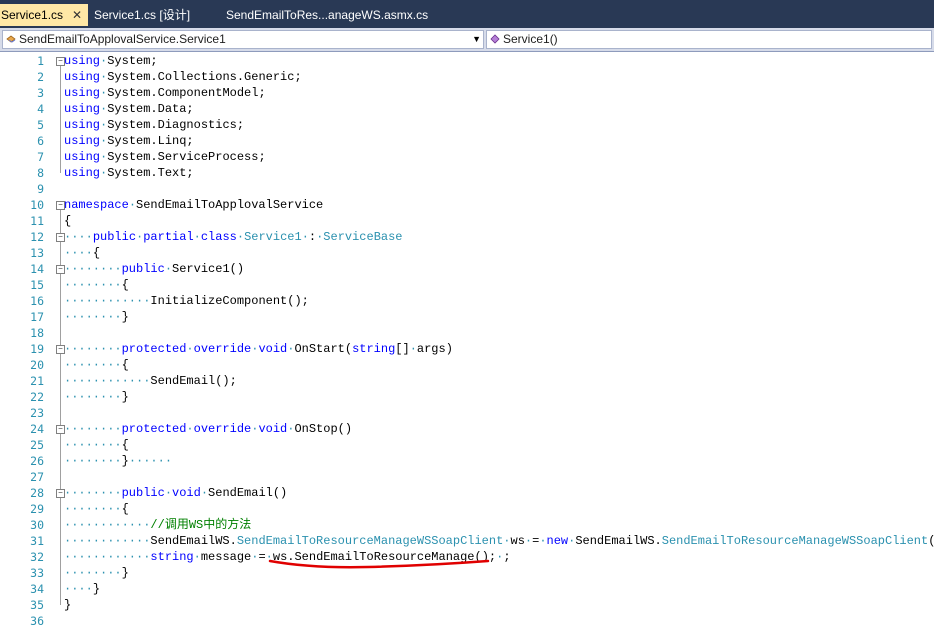  Describe the element at coordinates (467, 493) in the screenshot. I see `code-line: 28 ········public·void·SendEmail()` at that location.